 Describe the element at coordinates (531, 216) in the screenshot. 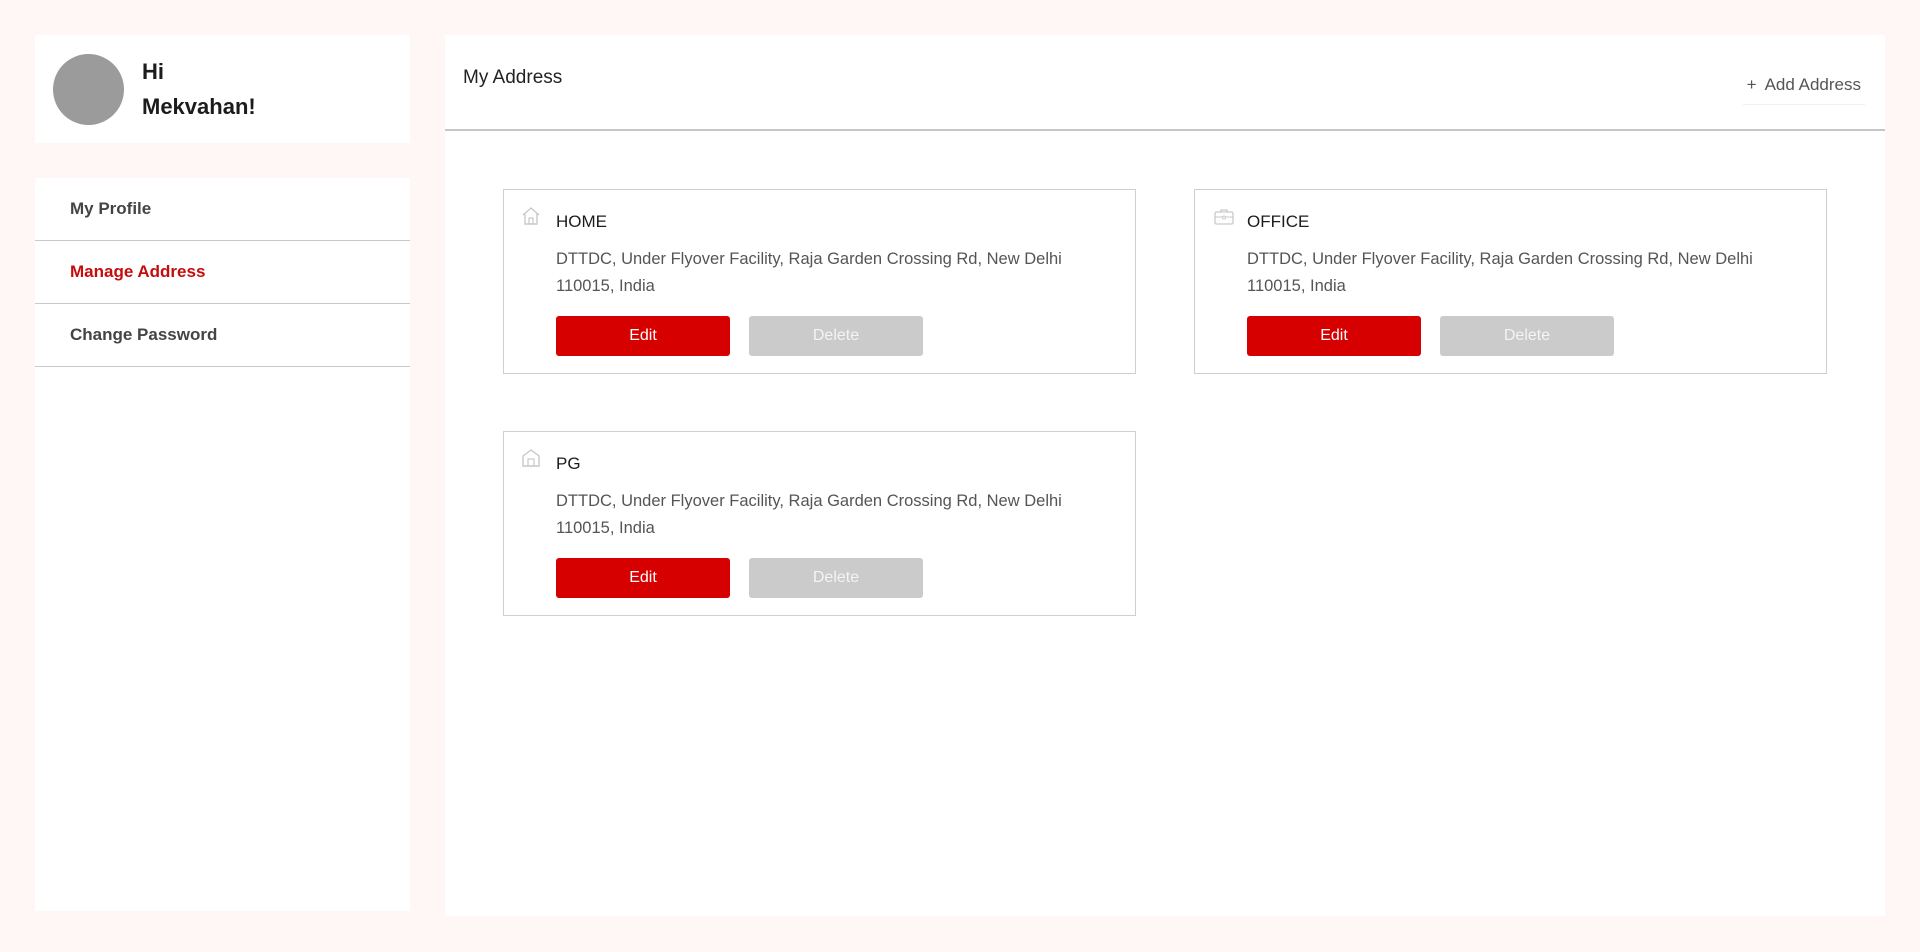

I see `home-icon` at that location.